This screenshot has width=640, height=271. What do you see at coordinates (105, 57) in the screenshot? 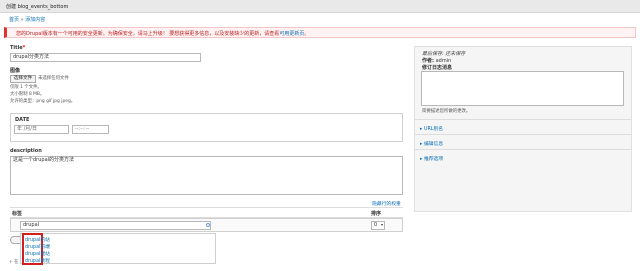
I see `title-input: drupal分类方法` at bounding box center [105, 57].